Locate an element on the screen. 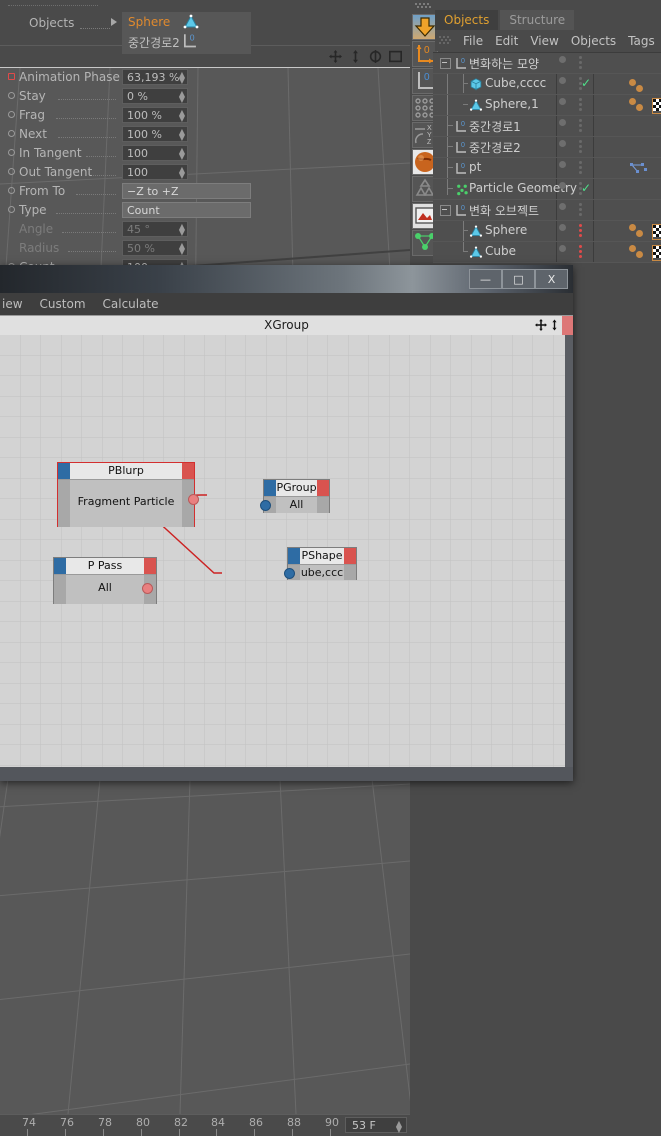 The width and height of the screenshot is (661, 1136). tree-label: Cube,cccc is located at coordinates (516, 83).